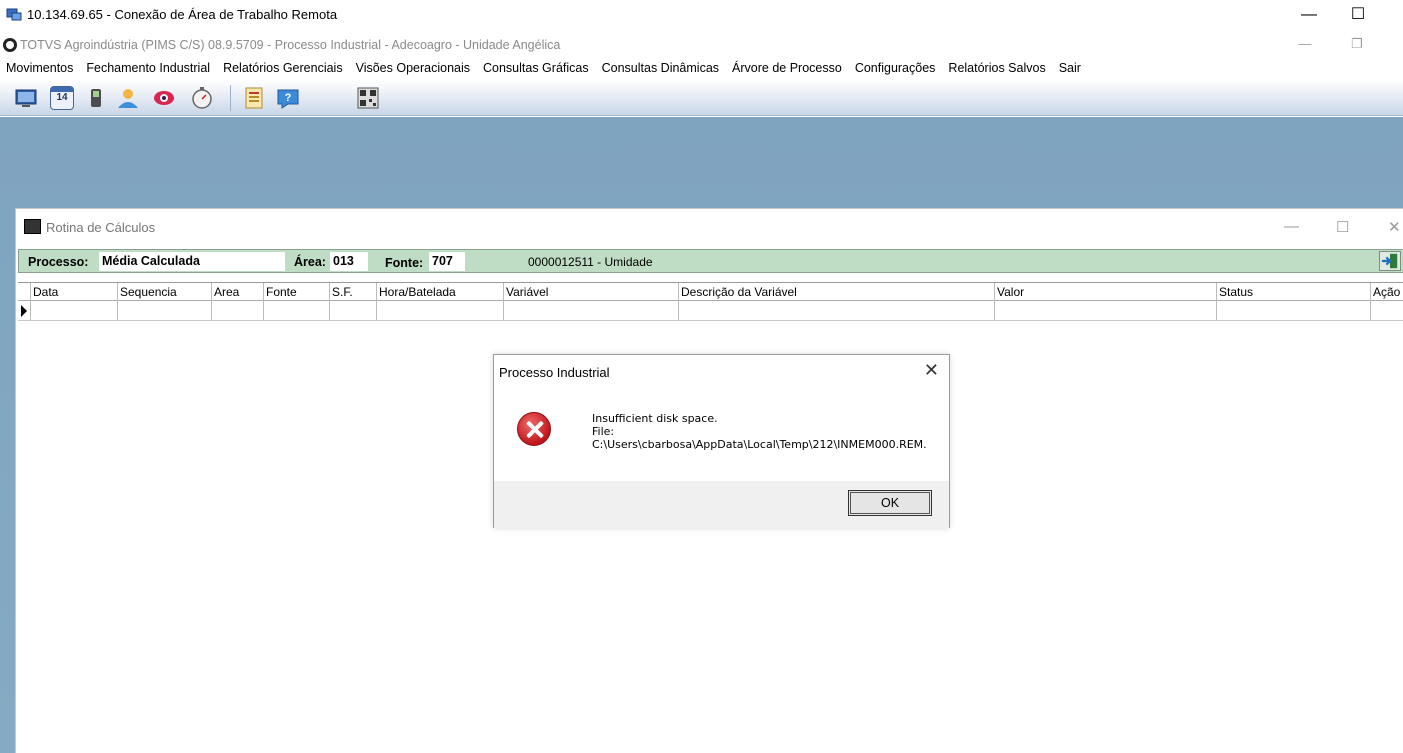  I want to click on toolbar-separator, so click(230, 98).